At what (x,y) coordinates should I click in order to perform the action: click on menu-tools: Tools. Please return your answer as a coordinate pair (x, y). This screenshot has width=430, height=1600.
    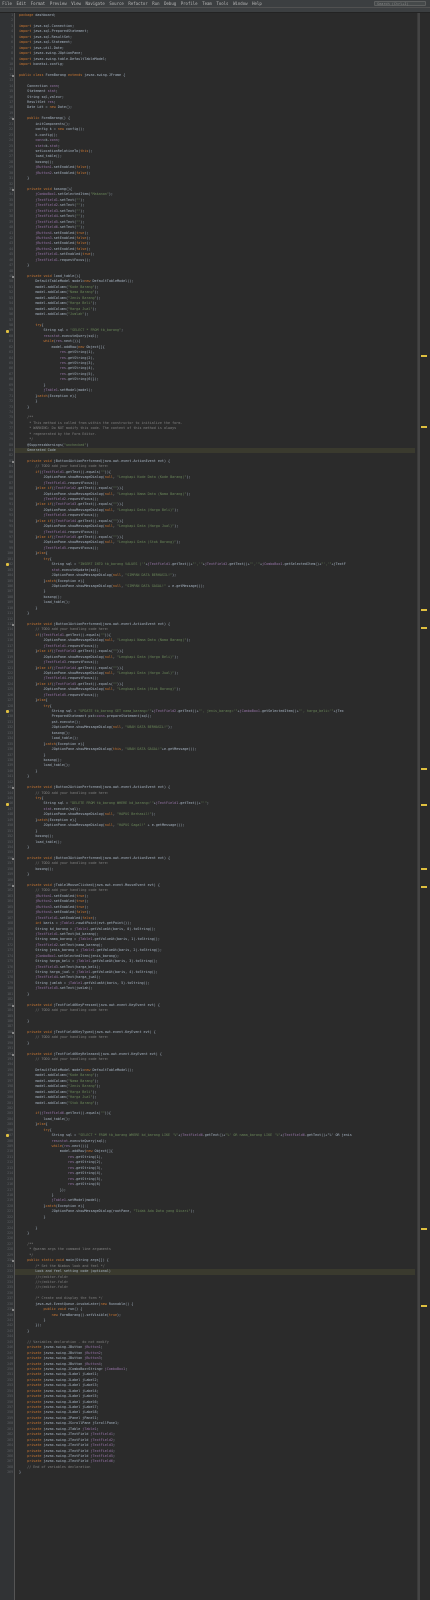
    Looking at the image, I should click on (222, 3).